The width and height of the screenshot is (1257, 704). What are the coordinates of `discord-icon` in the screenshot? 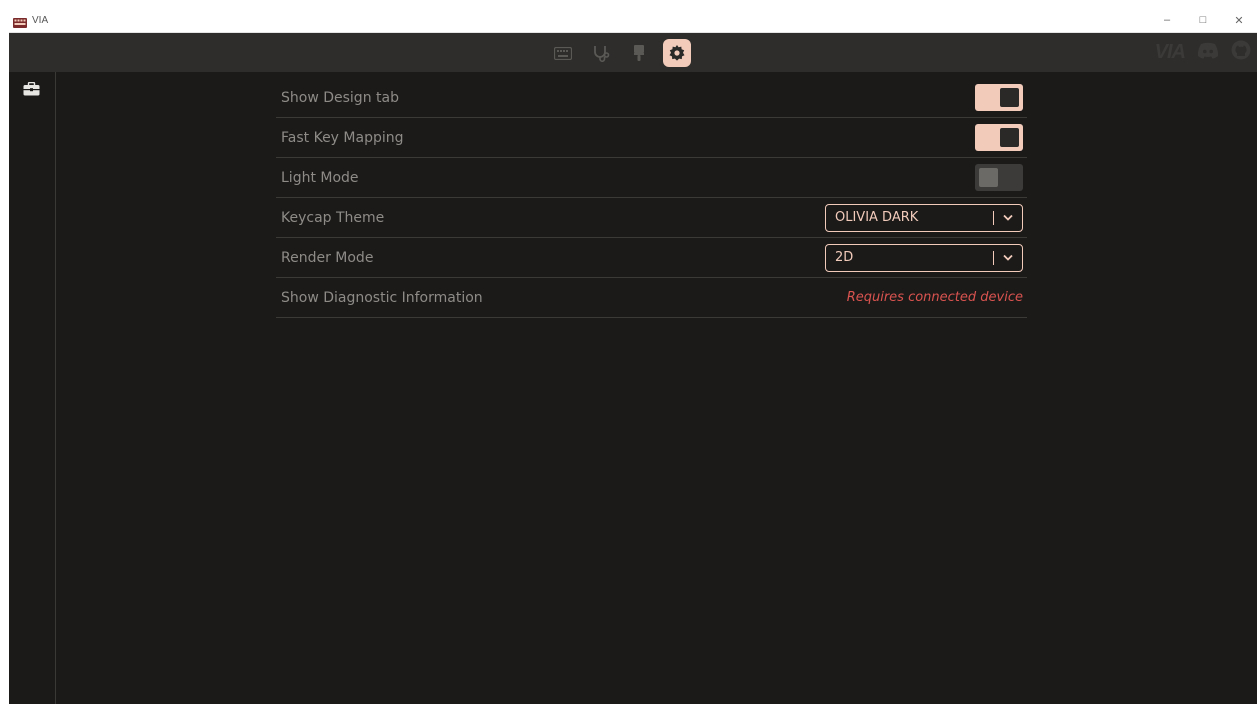 It's located at (1208, 53).